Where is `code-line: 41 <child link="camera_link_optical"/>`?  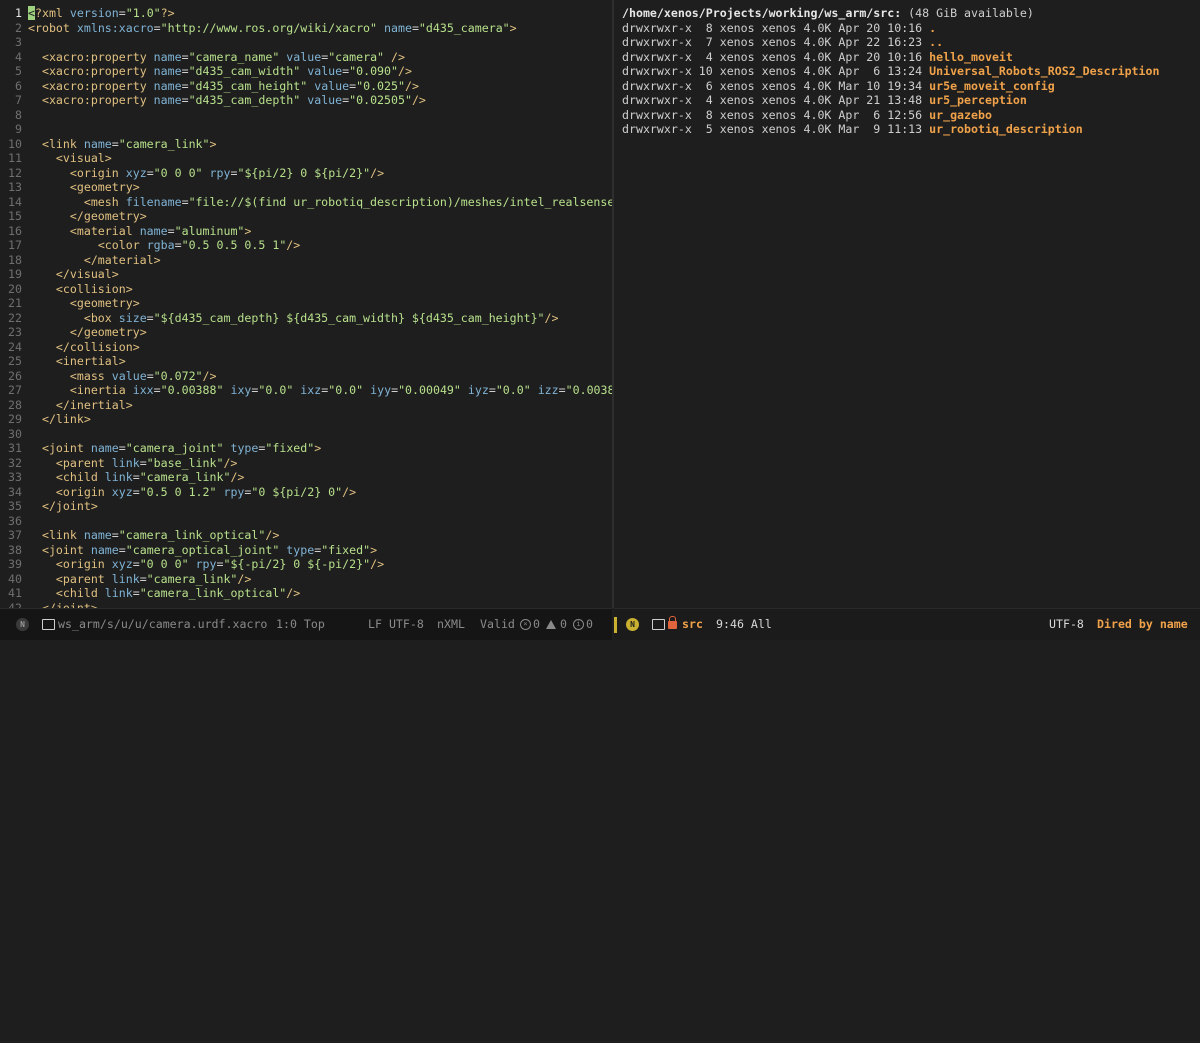 code-line: 41 <child link="camera_link_optical"/> is located at coordinates (306, 593).